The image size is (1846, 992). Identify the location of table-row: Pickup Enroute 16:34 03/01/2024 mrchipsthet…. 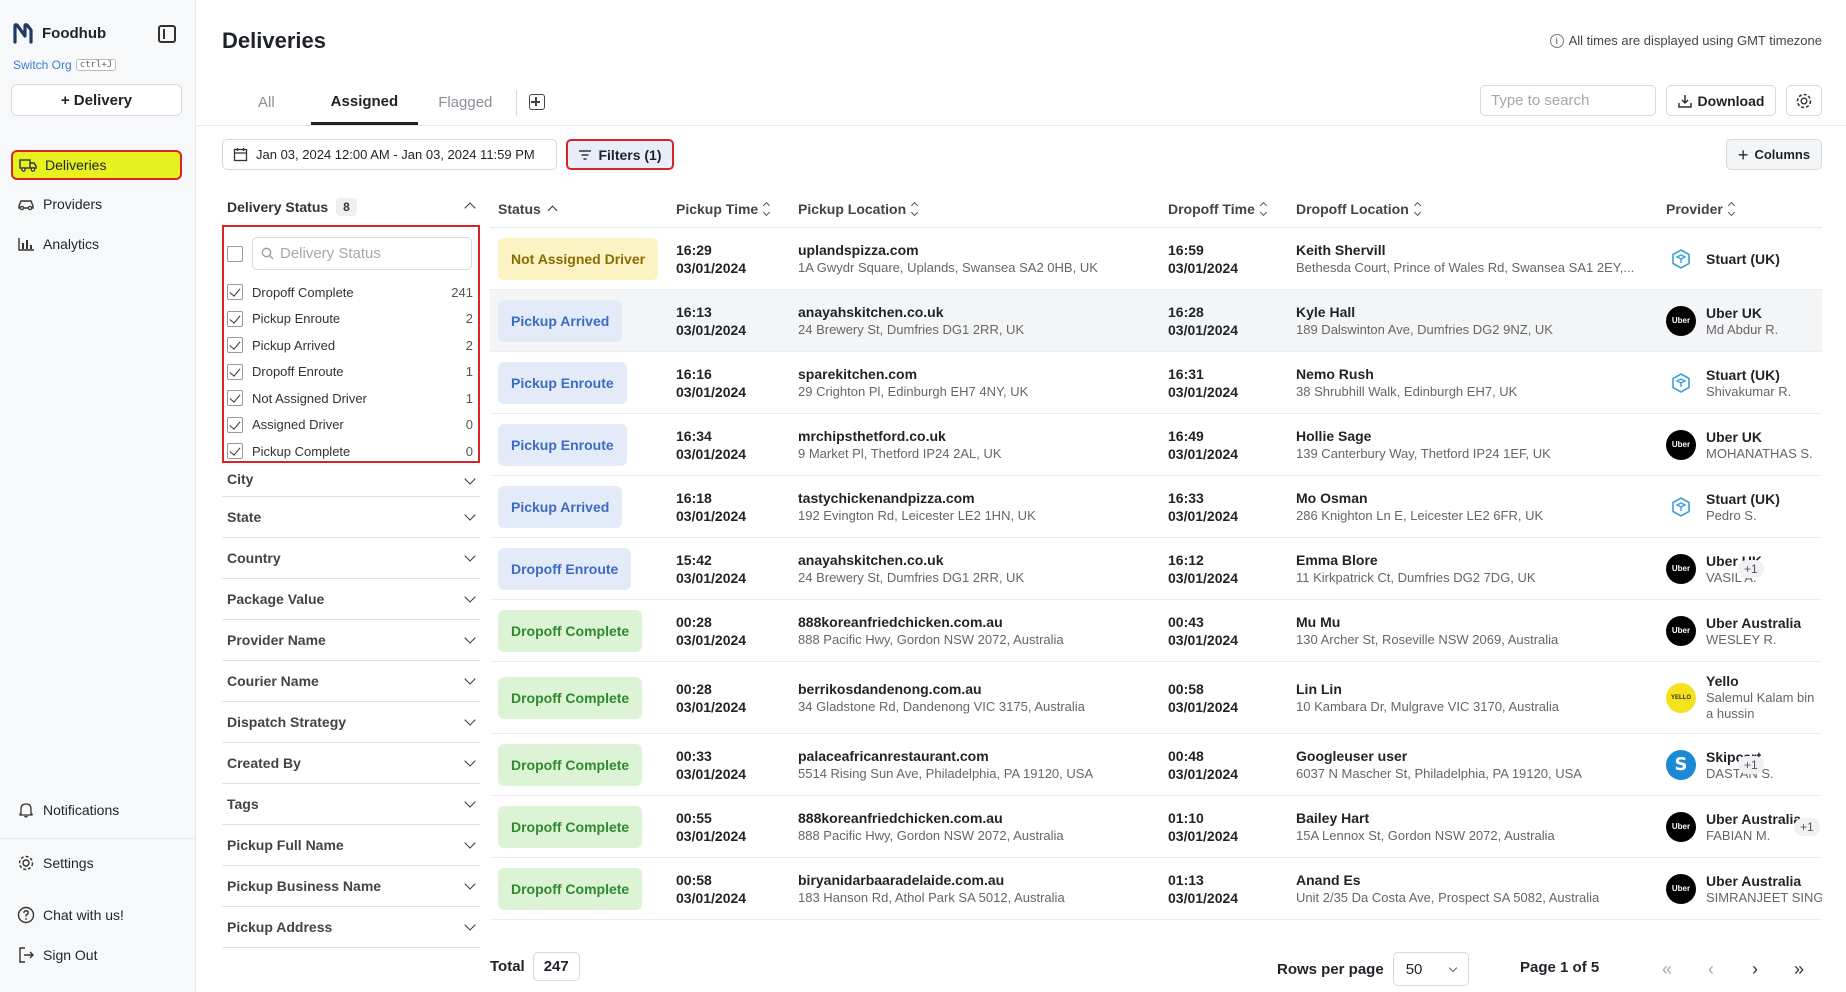
(1156, 445).